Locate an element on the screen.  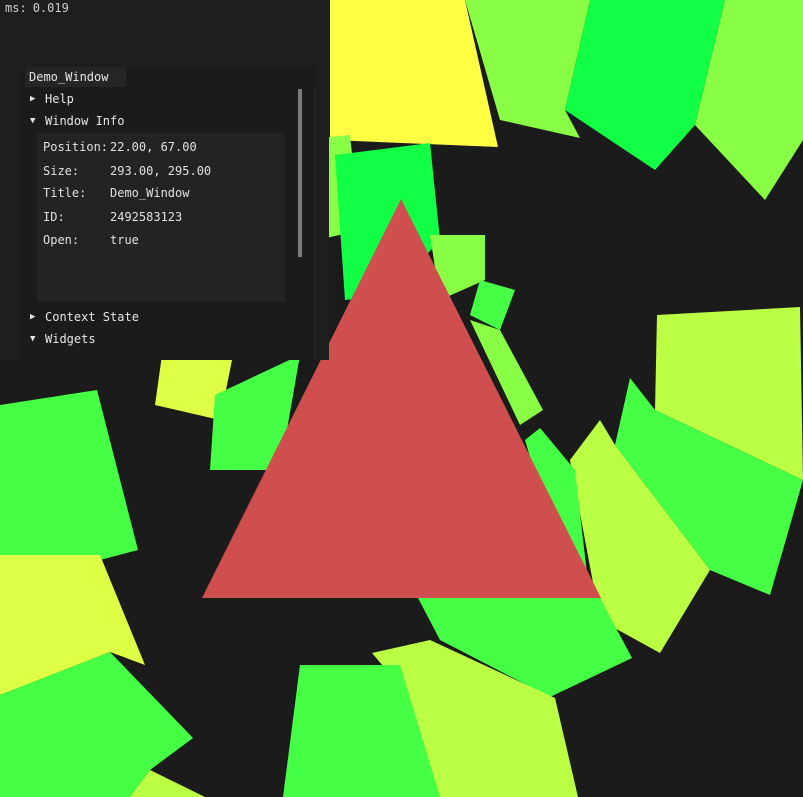
info-value: 2492583123 is located at coordinates (146, 217).